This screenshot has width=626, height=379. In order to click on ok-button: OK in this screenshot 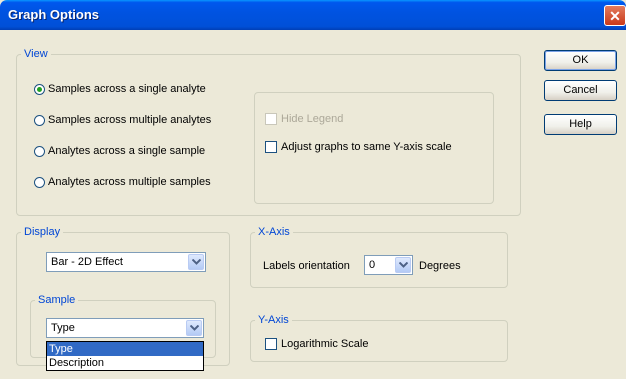, I will do `click(580, 60)`.